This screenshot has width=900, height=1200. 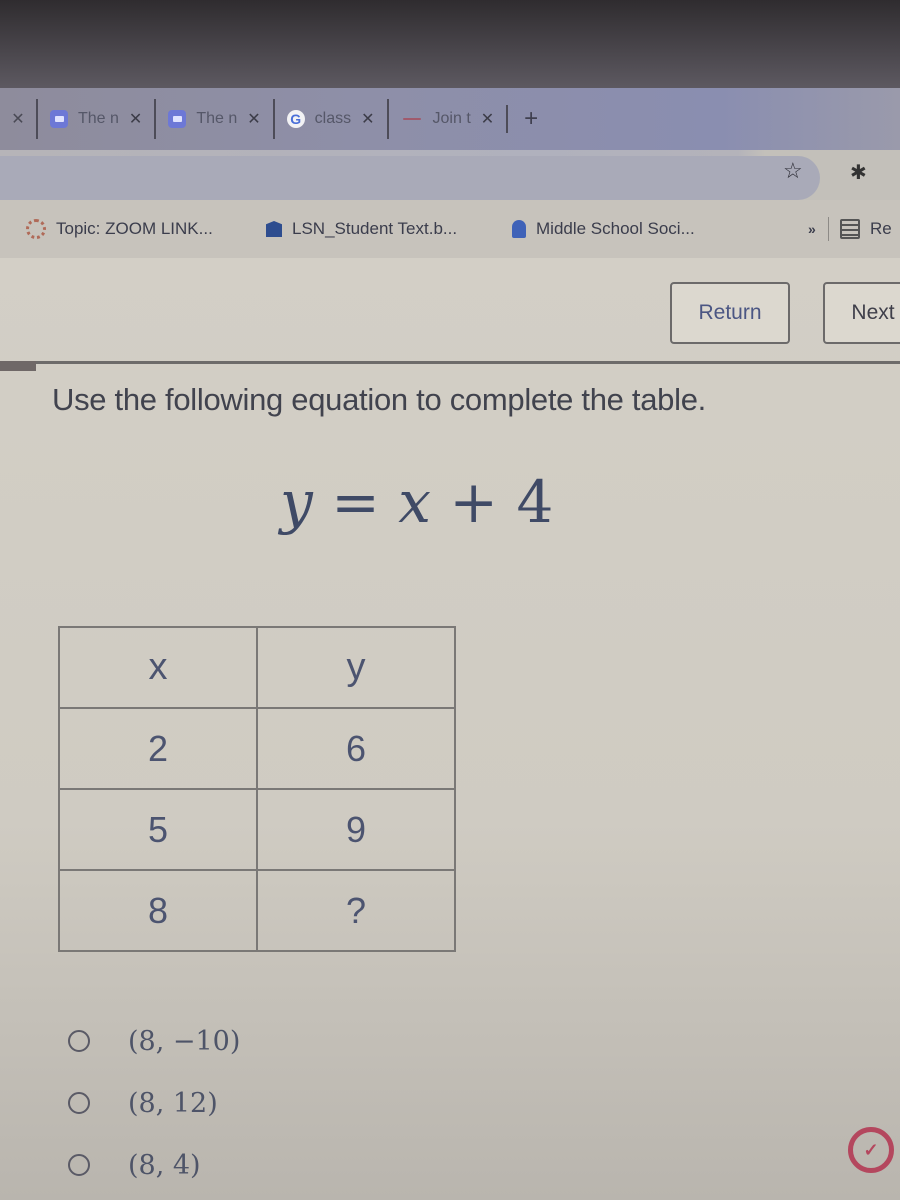 I want to click on equation: y = x + 4, so click(x=416, y=502).